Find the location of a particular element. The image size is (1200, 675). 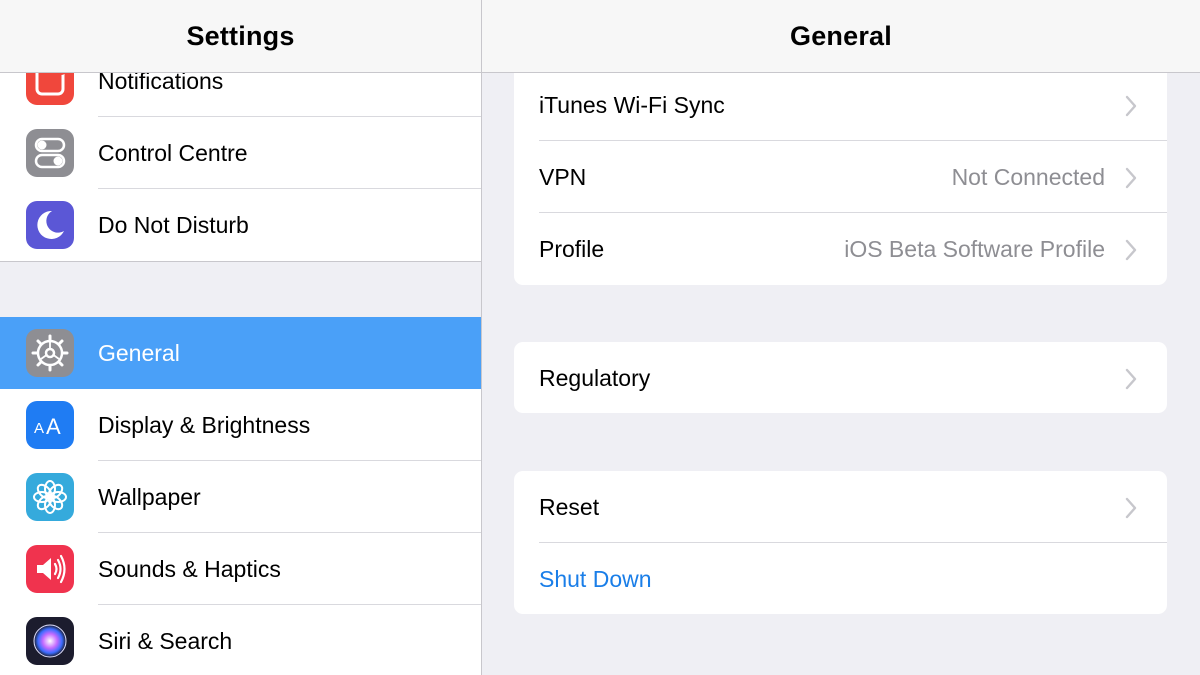

moon-icon is located at coordinates (50, 225).